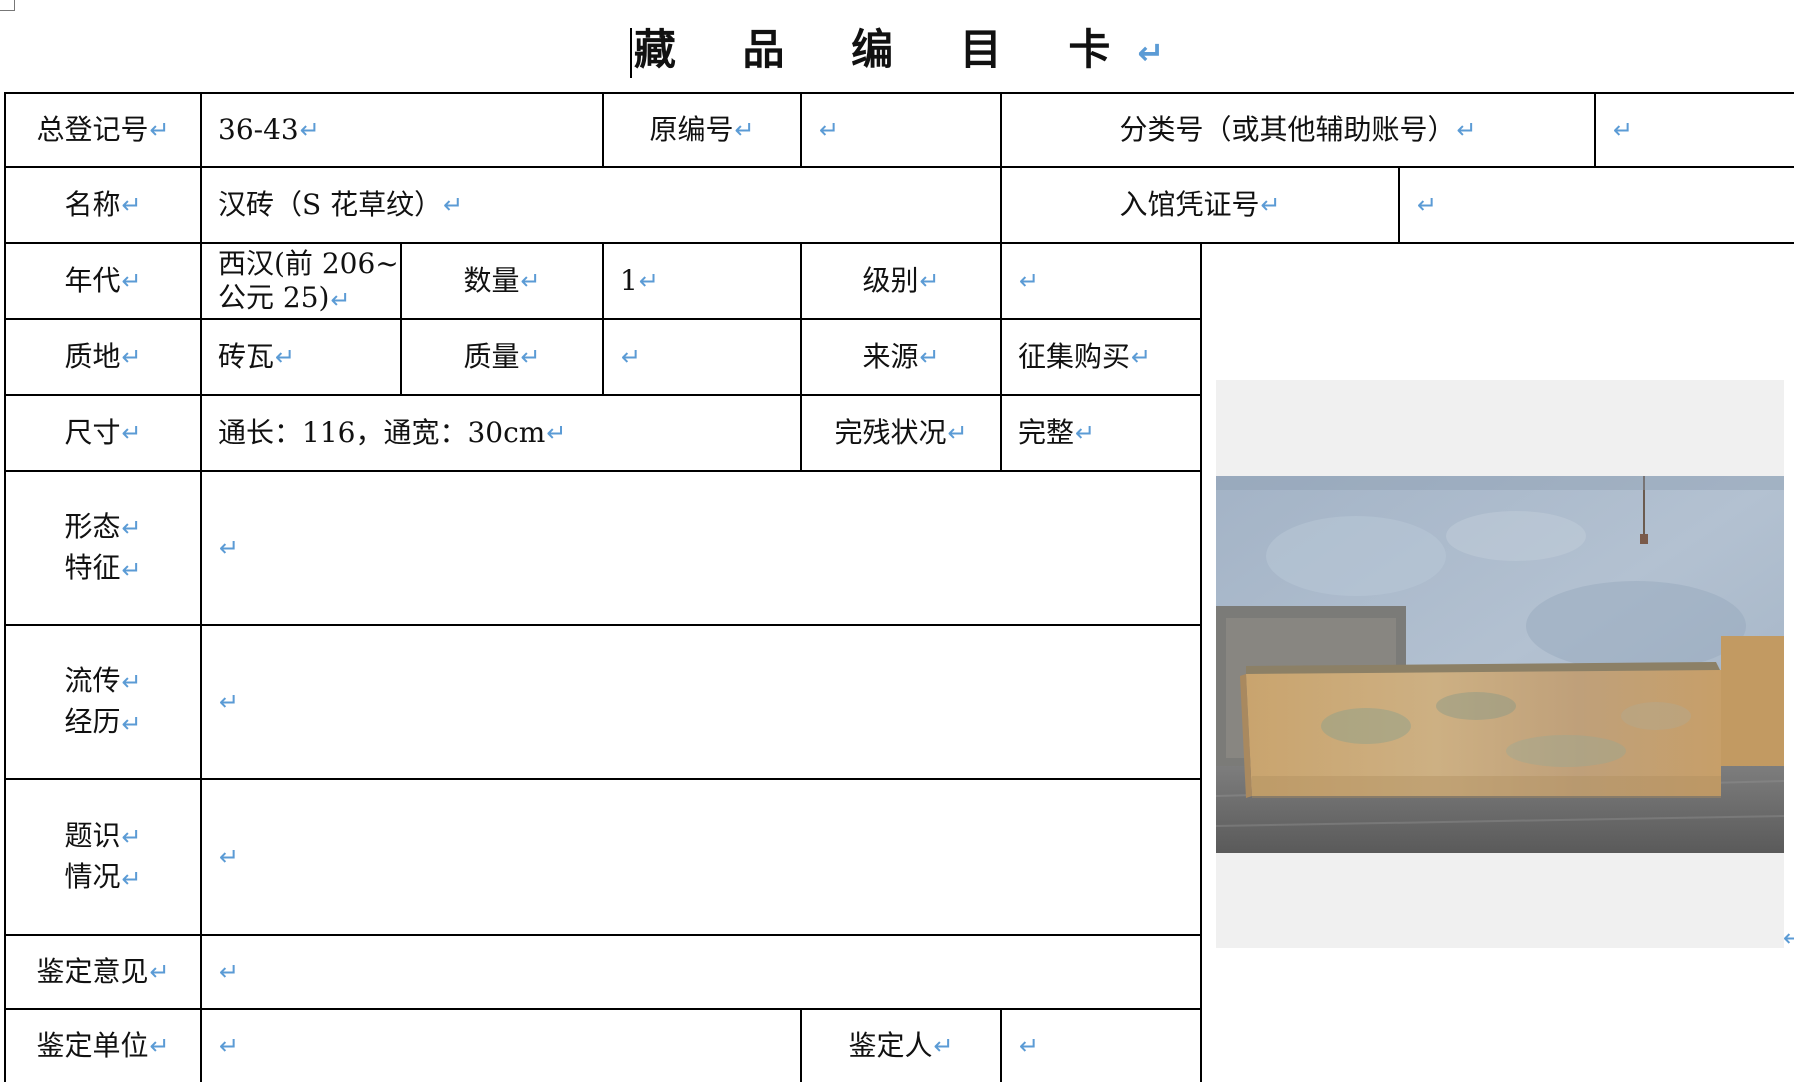 The height and width of the screenshot is (1082, 1794). What do you see at coordinates (701, 548) in the screenshot?
I see `form-field: ↵` at bounding box center [701, 548].